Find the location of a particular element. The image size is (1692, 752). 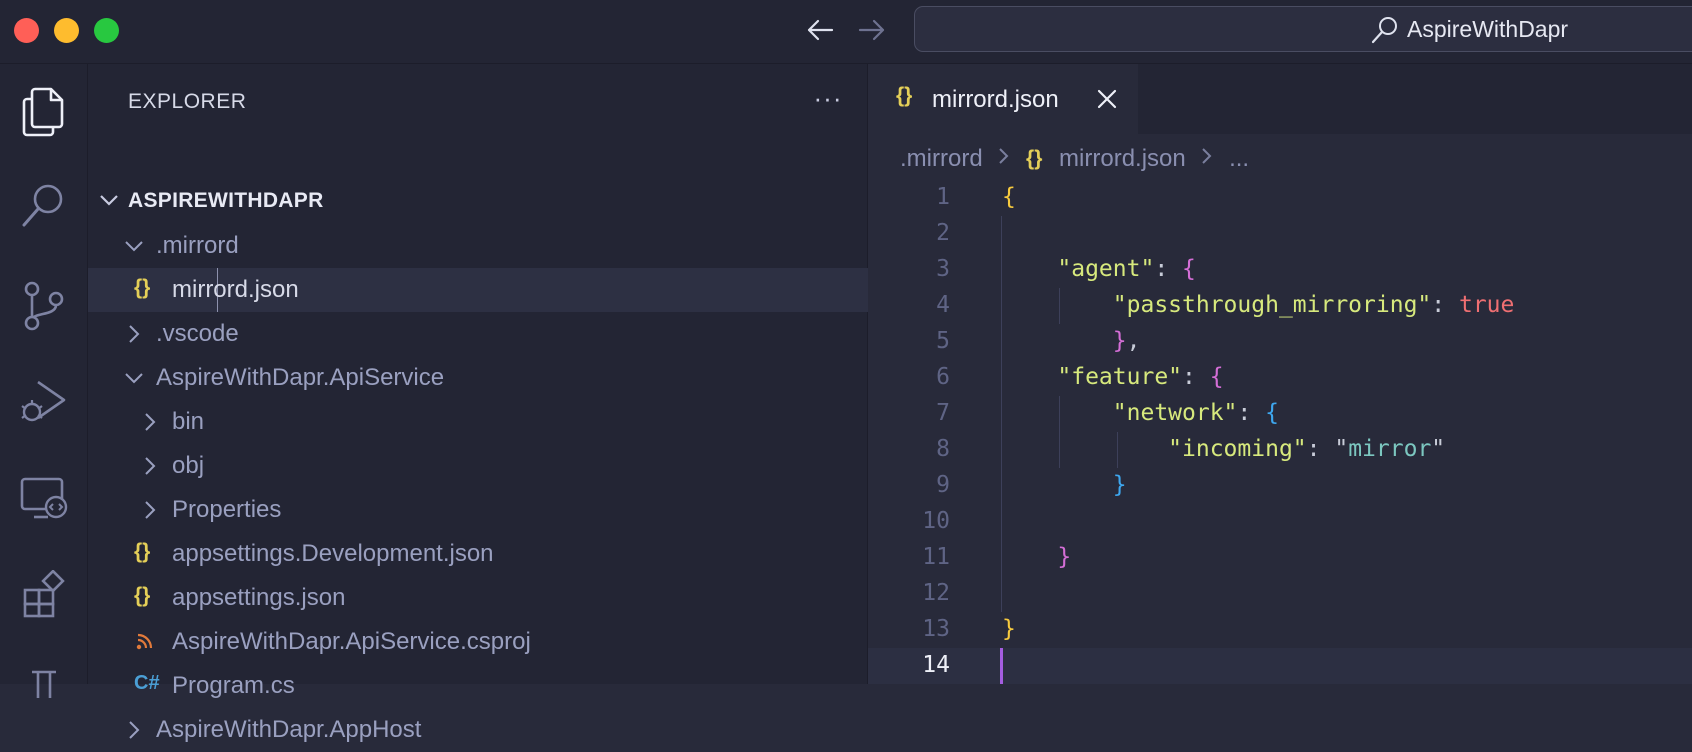

tree-item-program-cs: C# Program.cs is located at coordinates (478, 686).